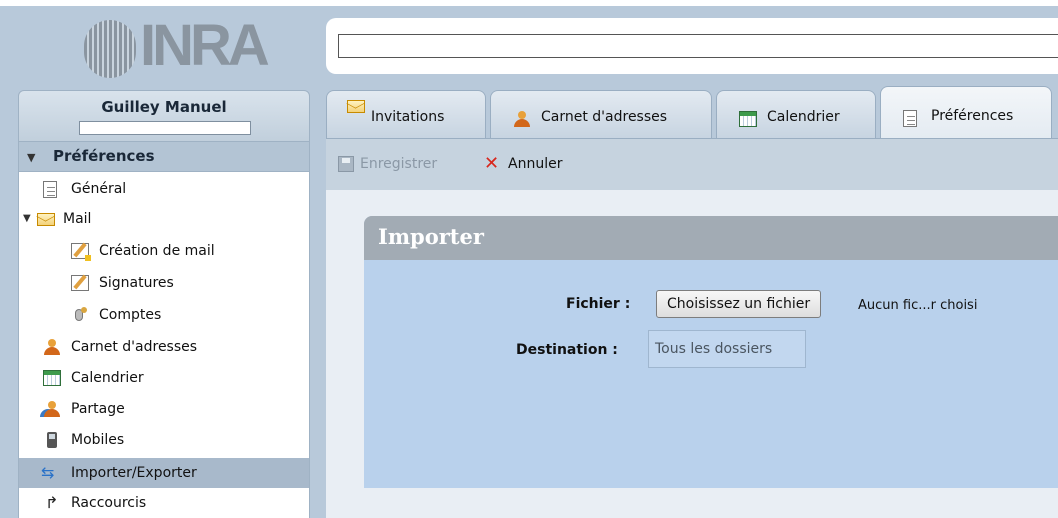  What do you see at coordinates (50, 409) in the screenshot?
I see `share-icon` at bounding box center [50, 409].